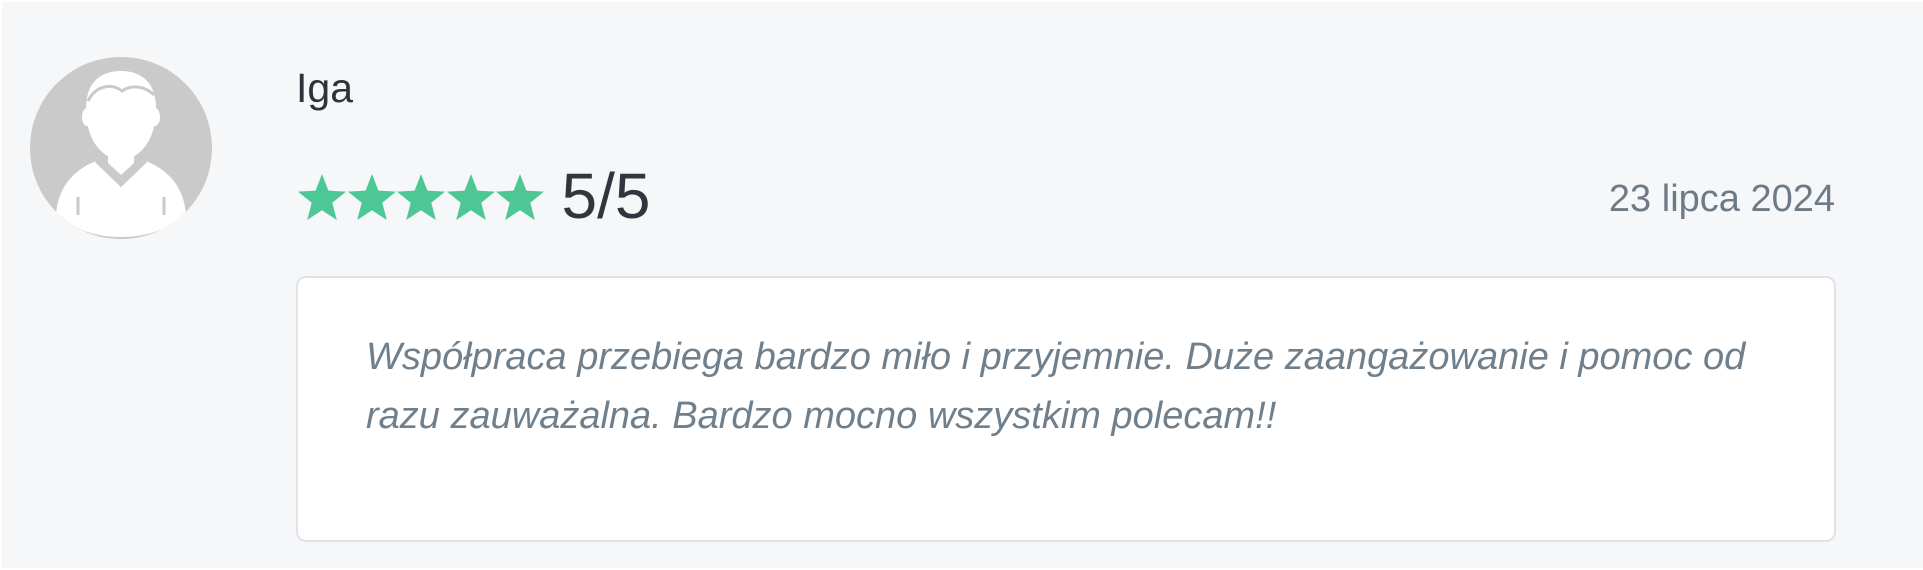 Image resolution: width=1923 pixels, height=570 pixels. I want to click on rating-row: 5/5, so click(473, 196).